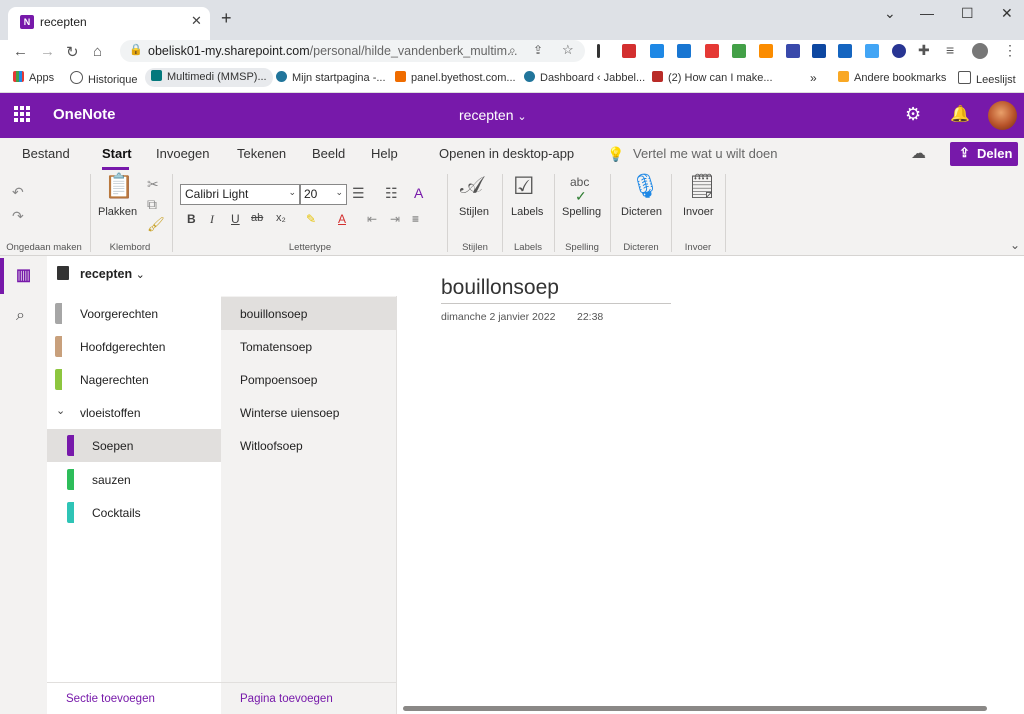 The image size is (1024, 714). I want to click on media-control-icon: ≡, so click(950, 50).